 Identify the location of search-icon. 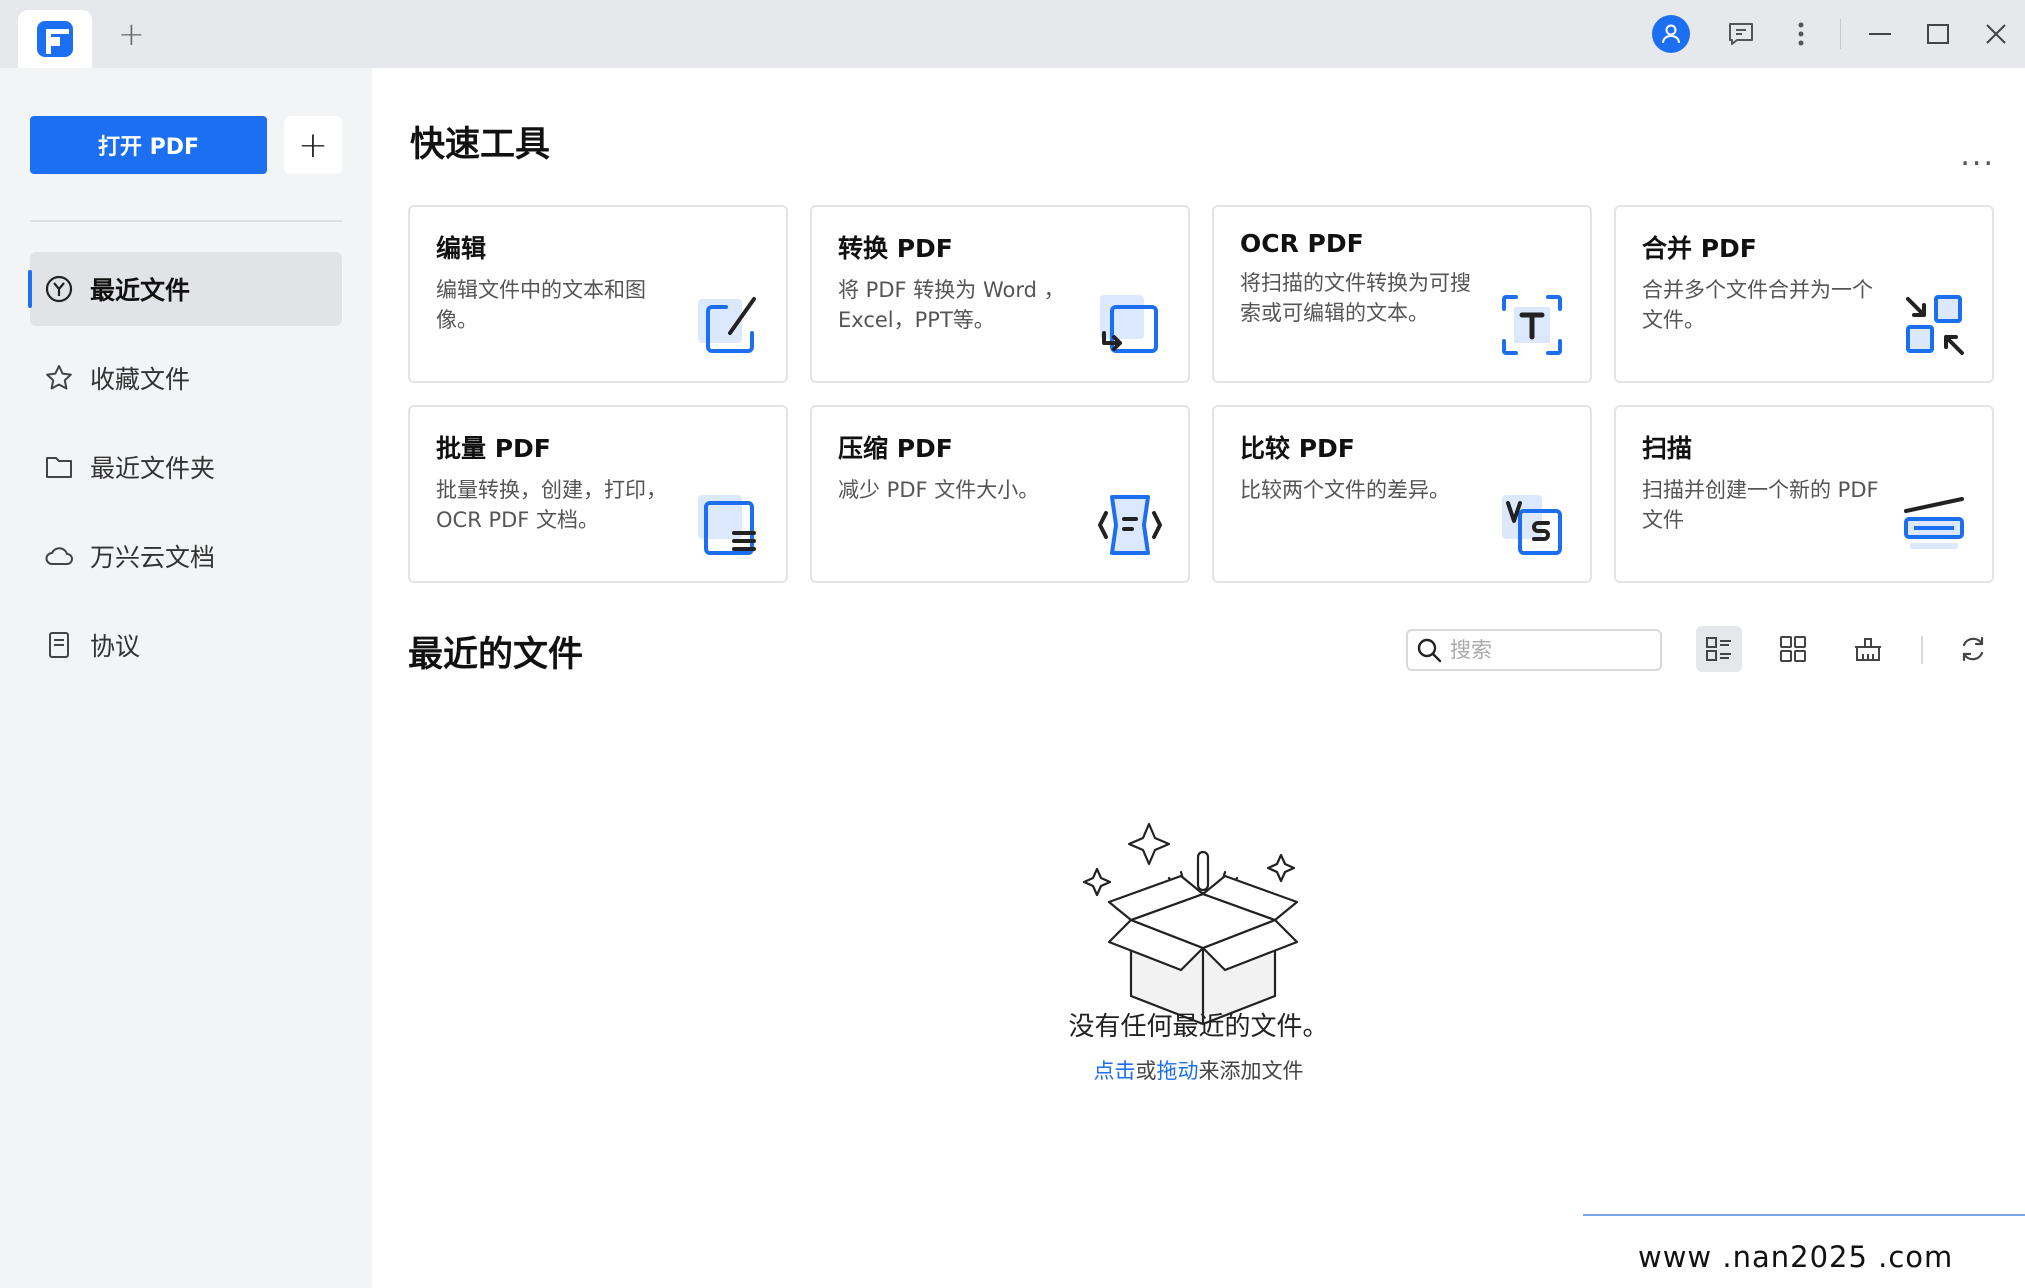
(1429, 650).